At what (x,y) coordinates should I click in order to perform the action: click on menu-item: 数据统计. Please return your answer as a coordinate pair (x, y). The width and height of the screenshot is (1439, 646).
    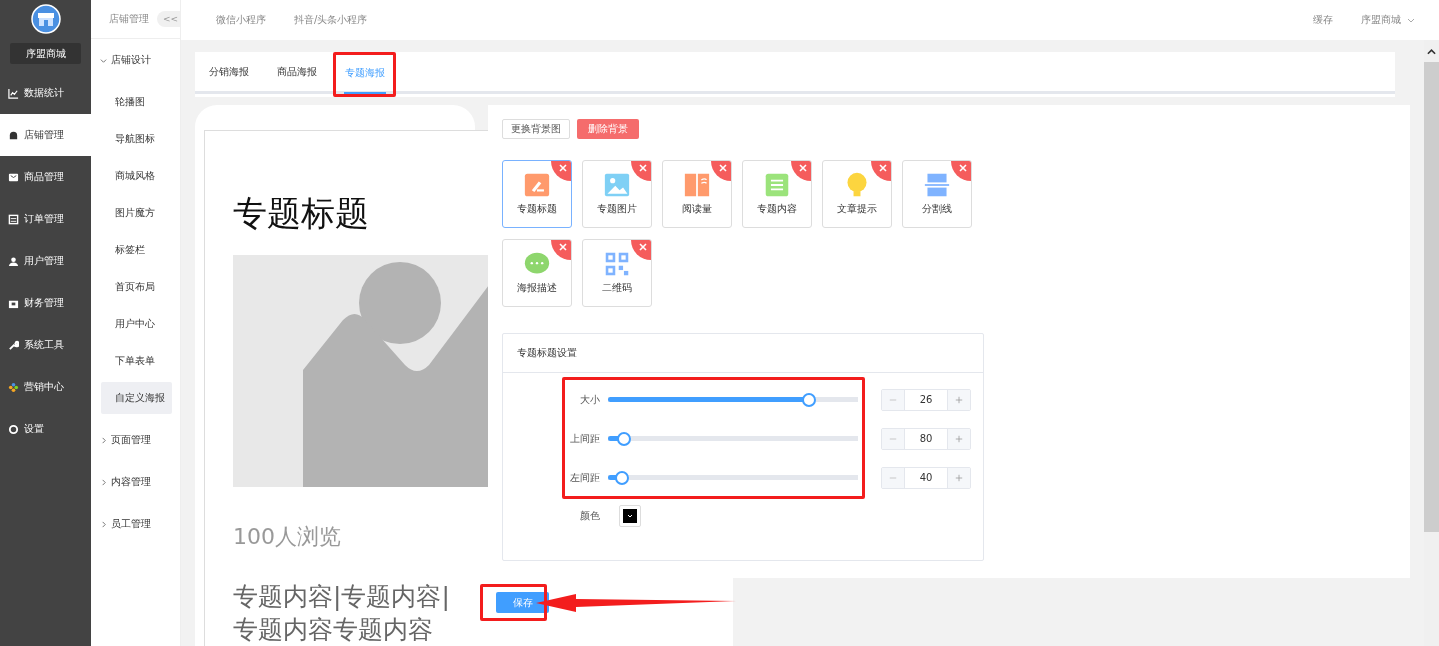
    Looking at the image, I should click on (45, 93).